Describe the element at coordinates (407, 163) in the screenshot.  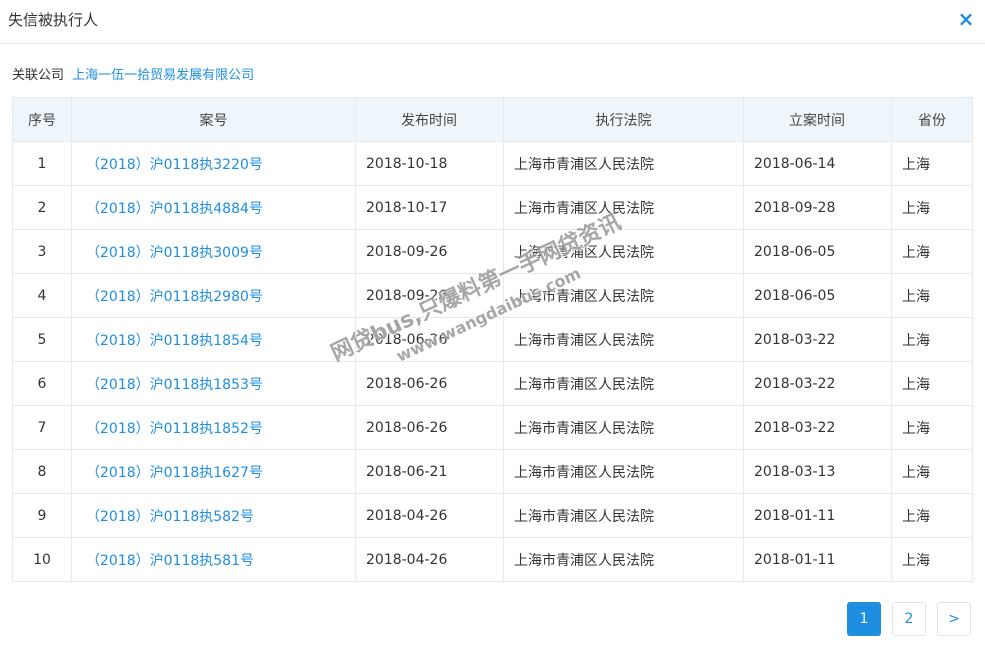
I see `row-published-date: 2018-10-18` at that location.